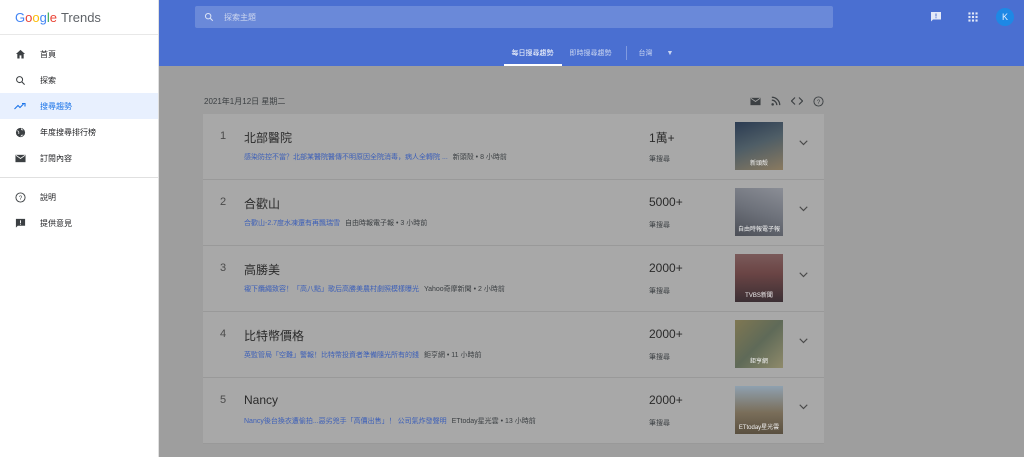 Image resolution: width=1024 pixels, height=457 pixels. What do you see at coordinates (1005, 17) in the screenshot?
I see `avatar: K` at bounding box center [1005, 17].